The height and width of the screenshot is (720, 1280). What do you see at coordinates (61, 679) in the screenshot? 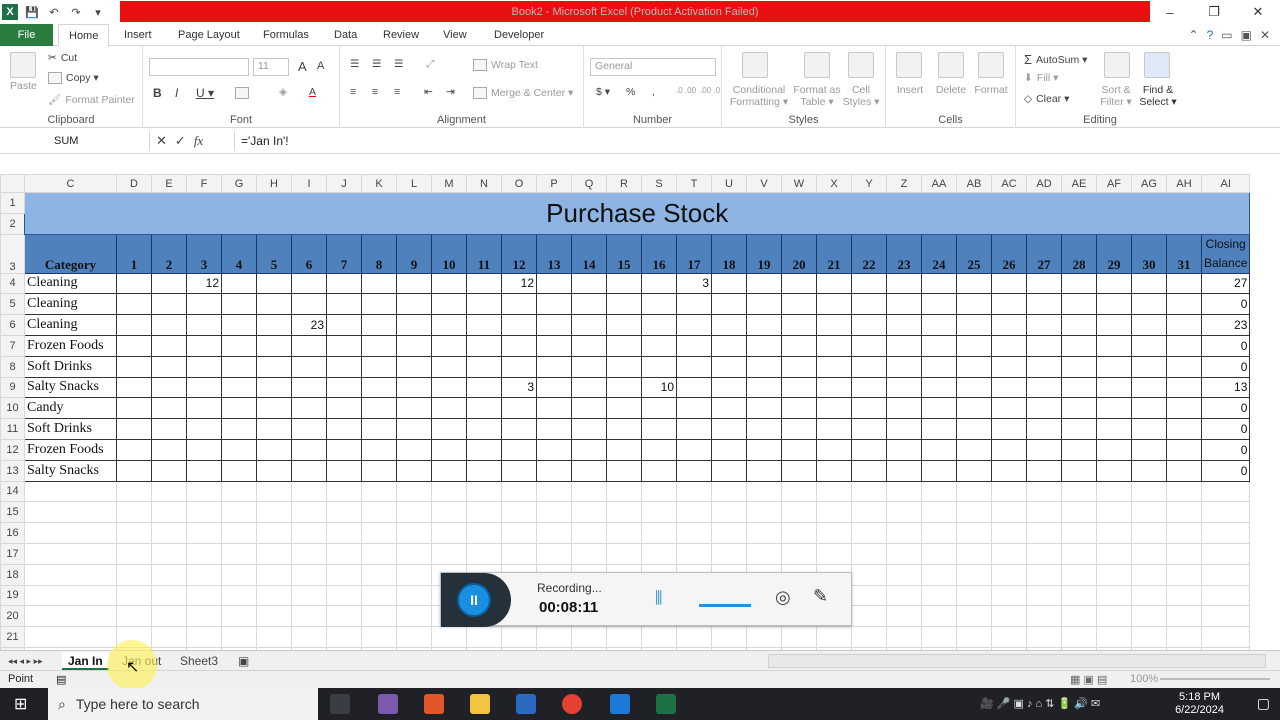
I see `macro-record-icon: ▤` at bounding box center [61, 679].